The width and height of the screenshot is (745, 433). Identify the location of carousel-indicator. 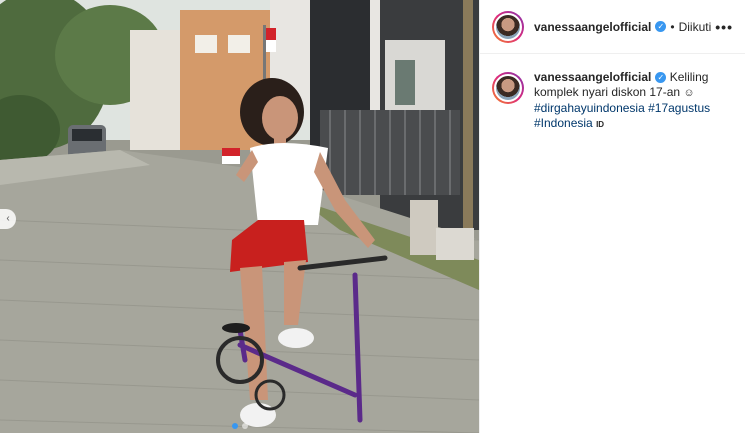
(239, 426).